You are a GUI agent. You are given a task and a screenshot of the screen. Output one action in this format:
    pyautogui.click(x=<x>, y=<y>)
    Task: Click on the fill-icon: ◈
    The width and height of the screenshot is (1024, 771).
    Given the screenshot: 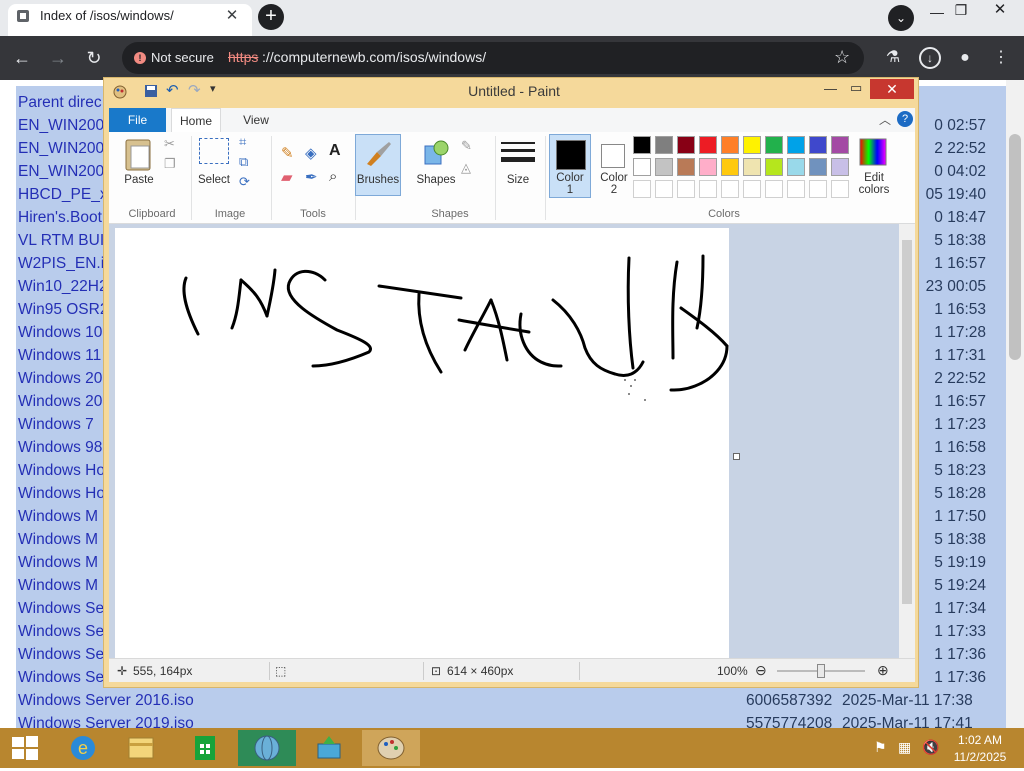 What is the action you would take?
    pyautogui.click(x=311, y=153)
    